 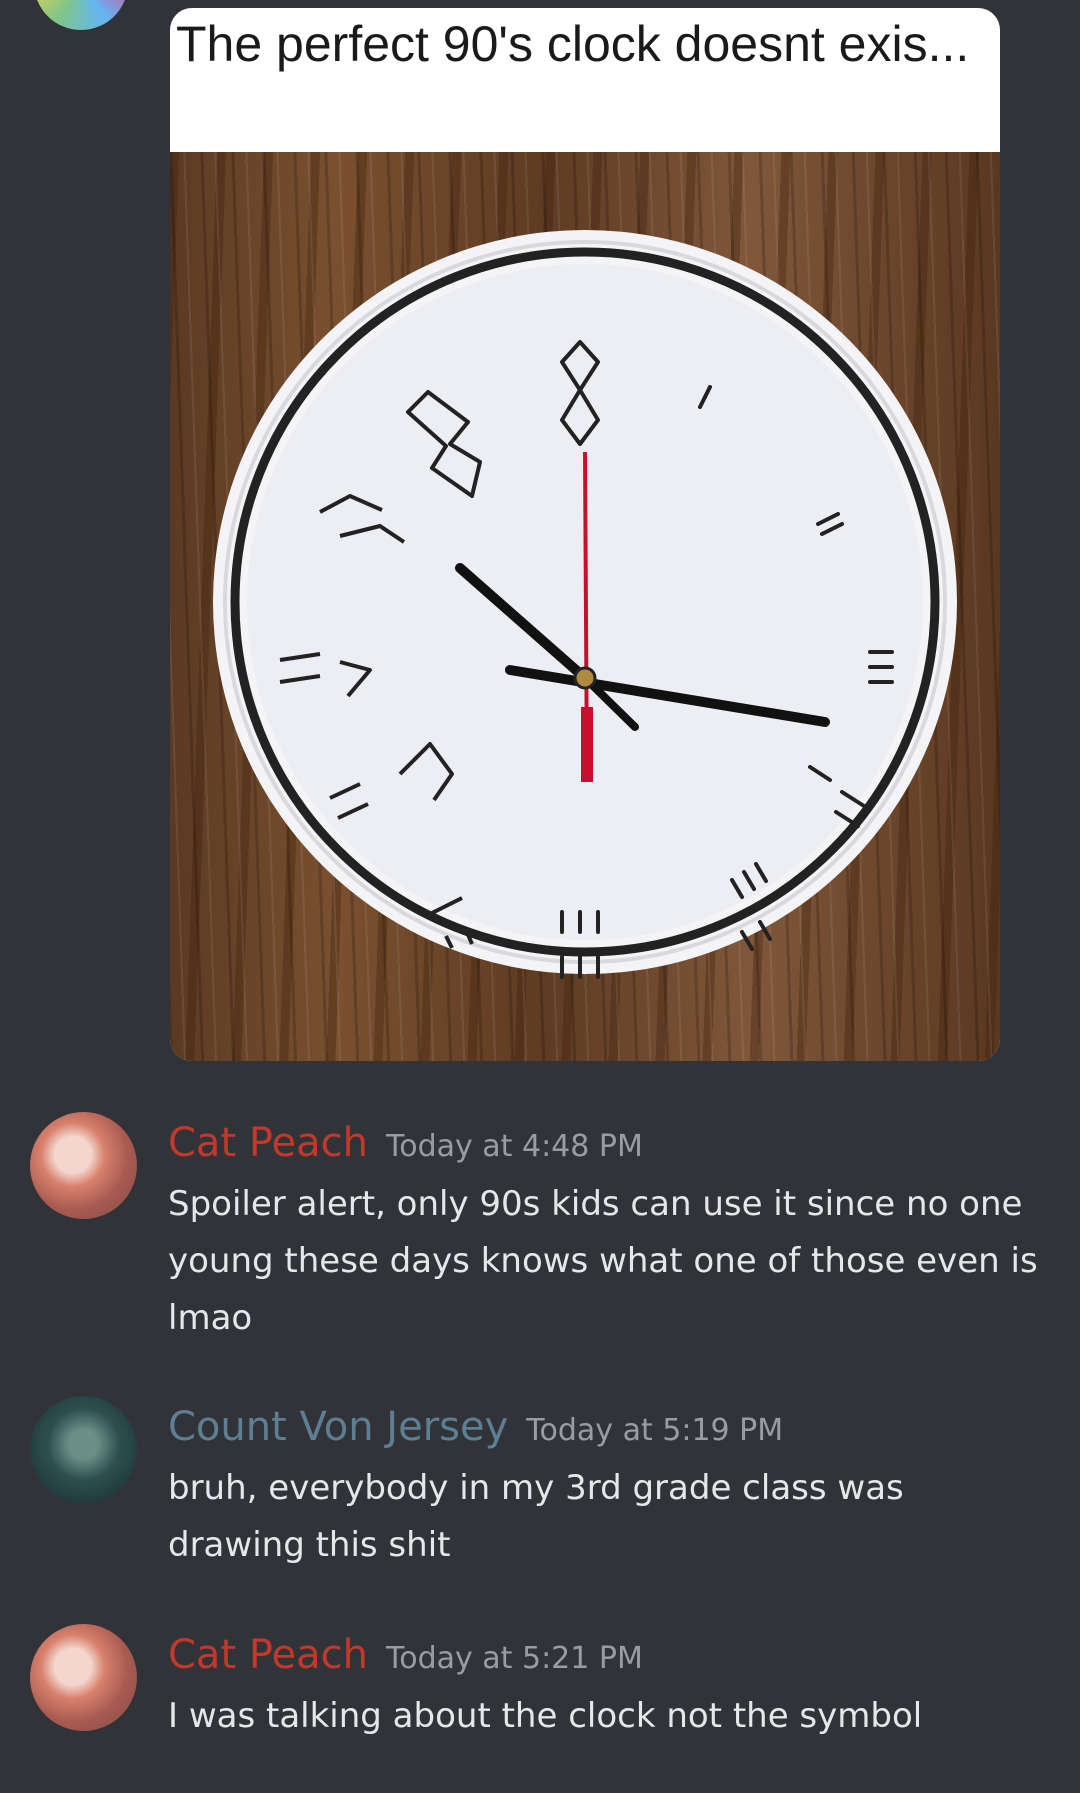 I want to click on timestamp: Today at 4:48 PM, so click(x=514, y=1146).